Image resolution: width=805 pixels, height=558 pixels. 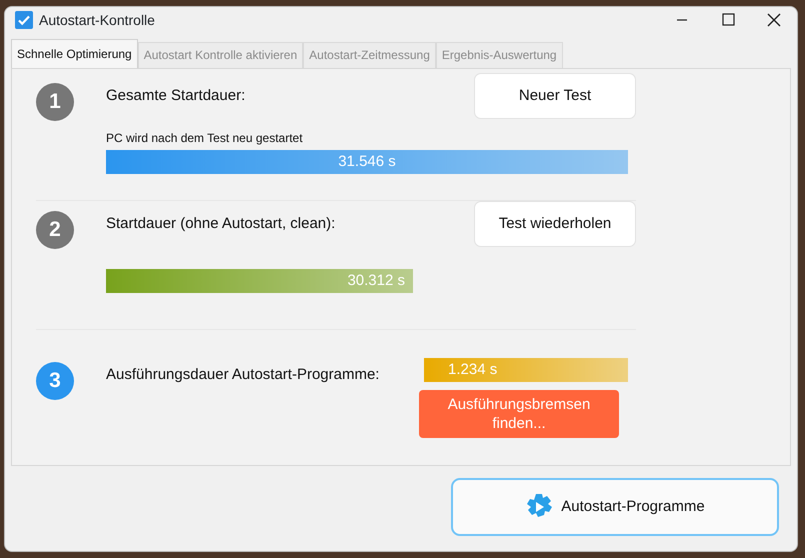 What do you see at coordinates (24, 20) in the screenshot?
I see `checkbox-logo-icon` at bounding box center [24, 20].